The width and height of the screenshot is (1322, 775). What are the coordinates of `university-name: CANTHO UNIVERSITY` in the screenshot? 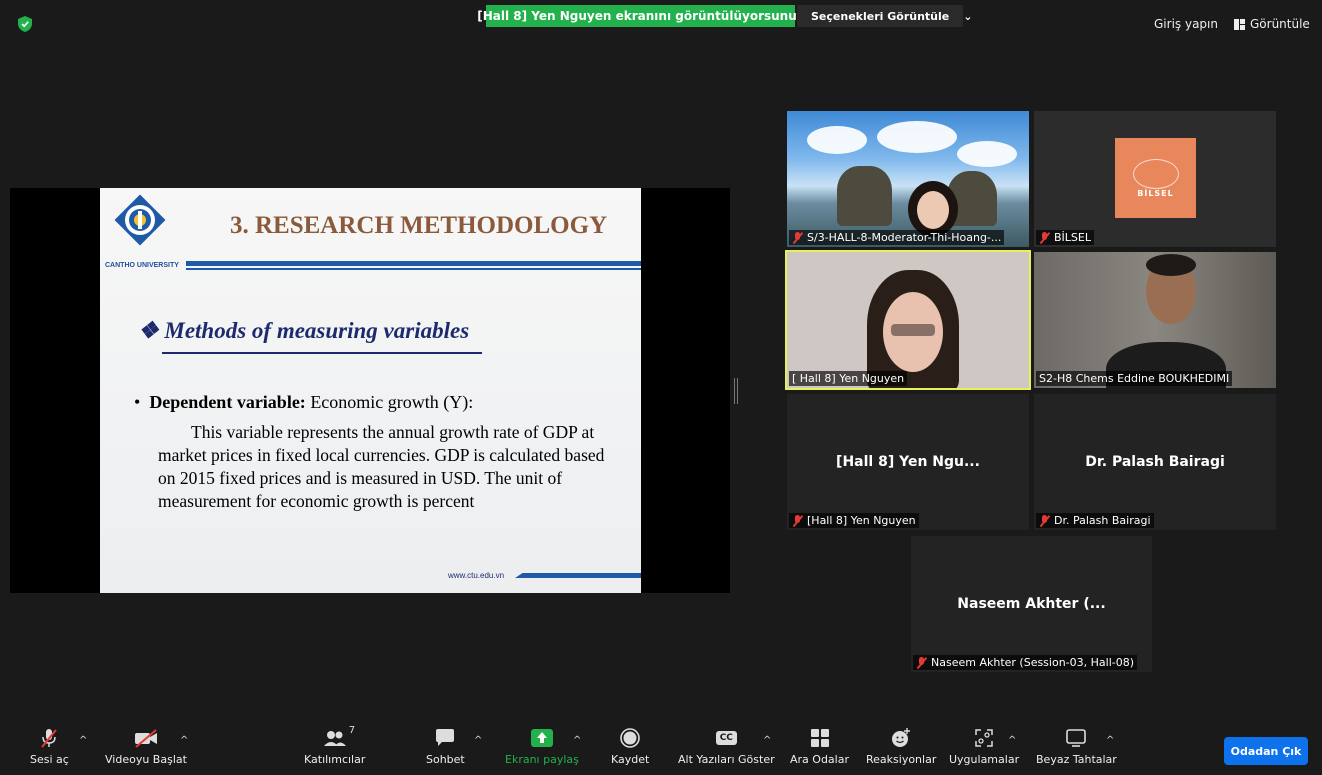 It's located at (142, 265).